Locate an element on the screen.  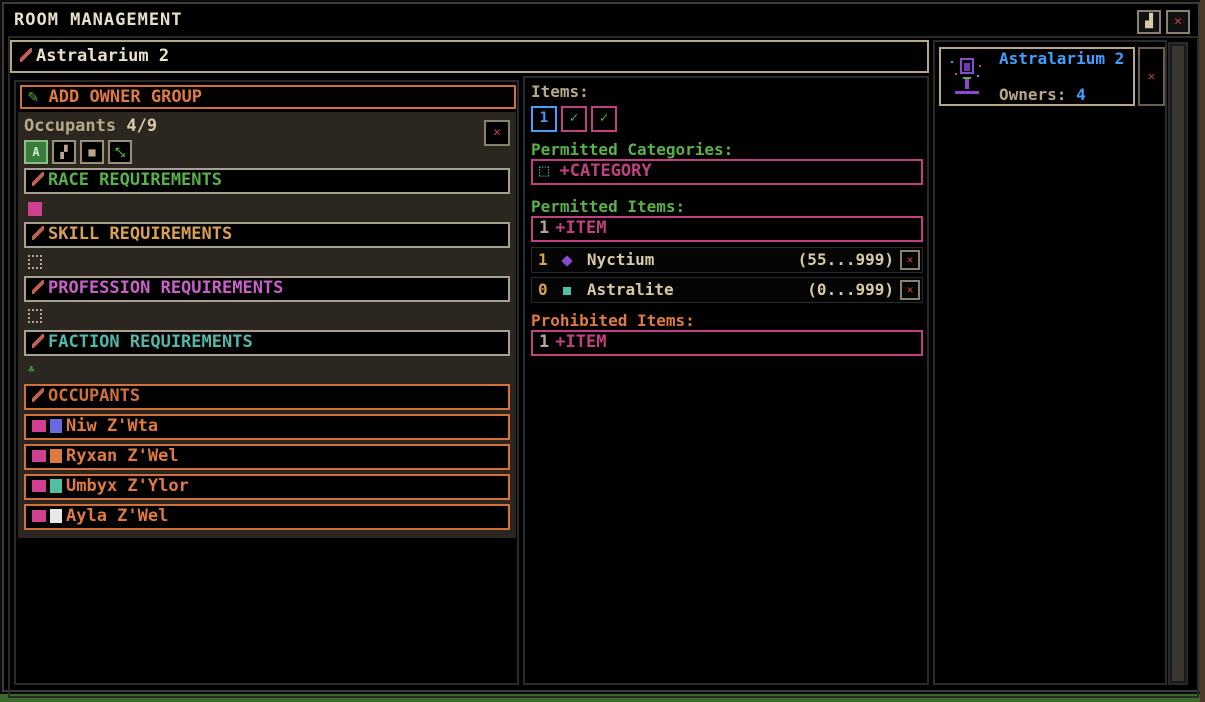
item-tabs: 1 ✓ ✓ is located at coordinates (574, 119).